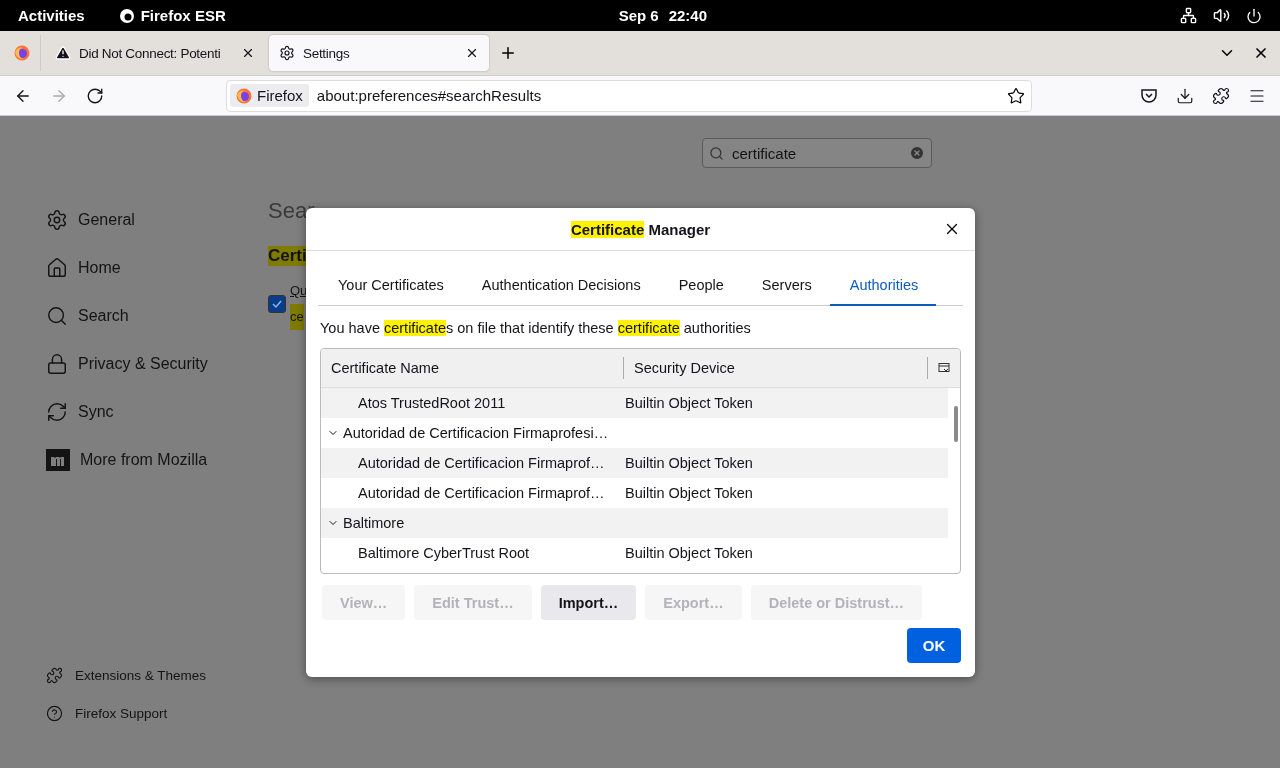 This screenshot has height=768, width=1280. What do you see at coordinates (1221, 95) in the screenshot?
I see `extensions-icon` at bounding box center [1221, 95].